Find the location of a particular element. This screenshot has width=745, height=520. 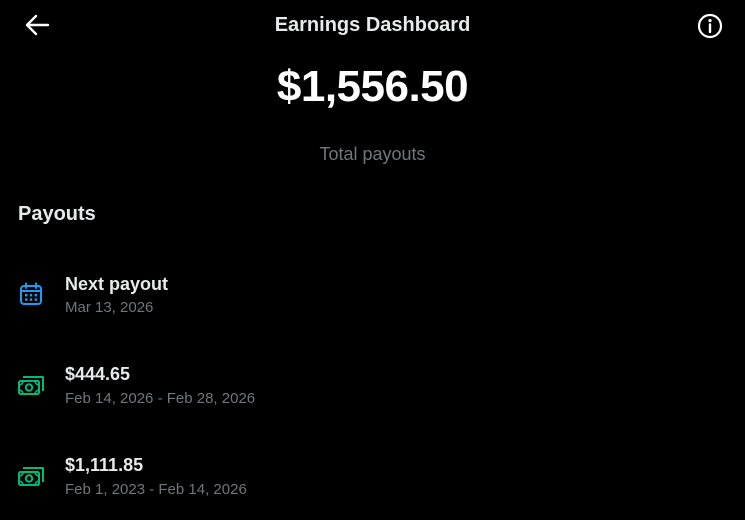

page-title: Earnings Dashboard is located at coordinates (372, 25).